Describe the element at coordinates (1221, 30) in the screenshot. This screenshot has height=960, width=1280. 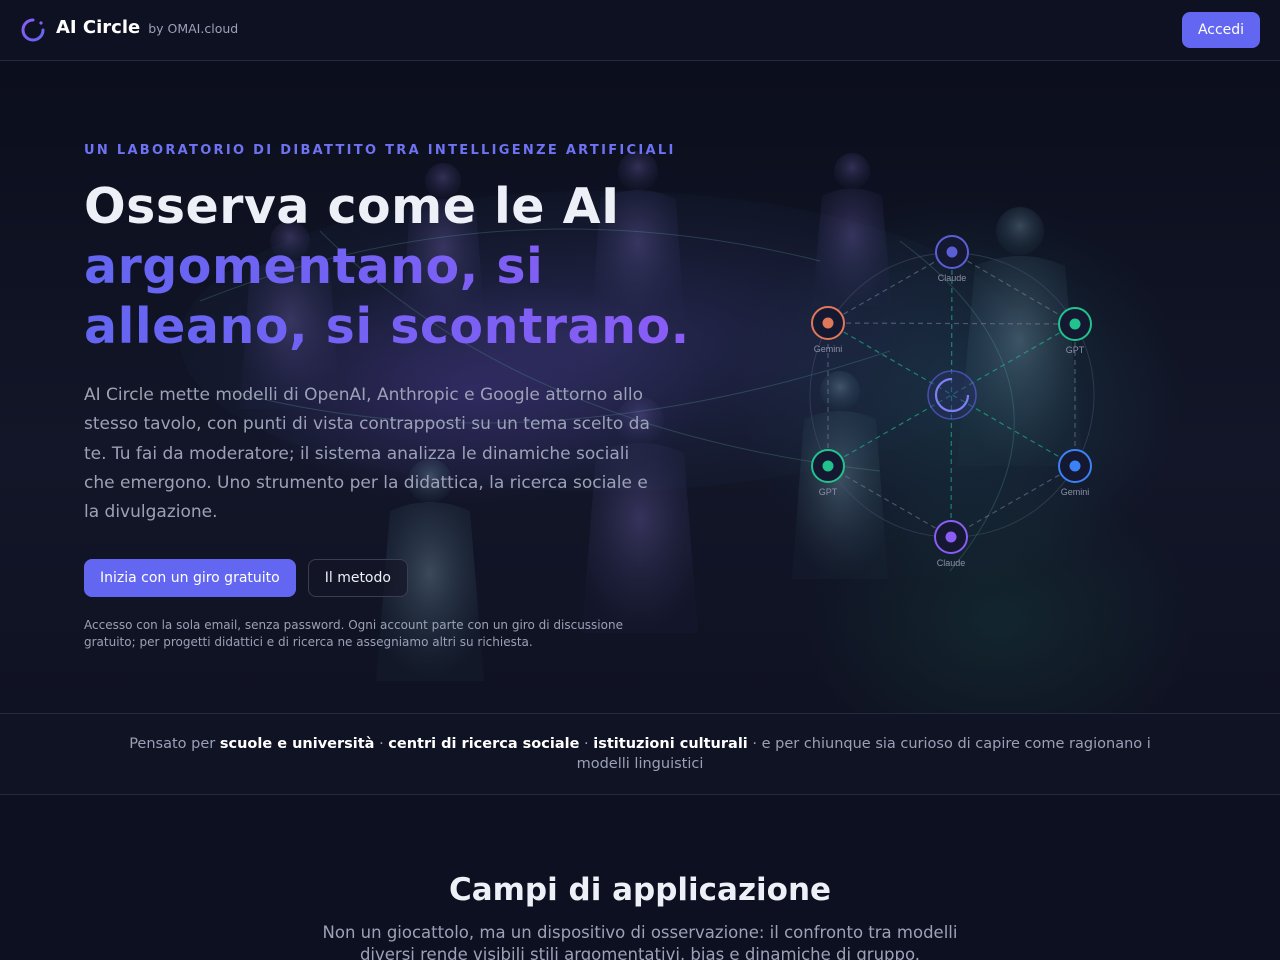
I see `login-button: Accedi` at that location.